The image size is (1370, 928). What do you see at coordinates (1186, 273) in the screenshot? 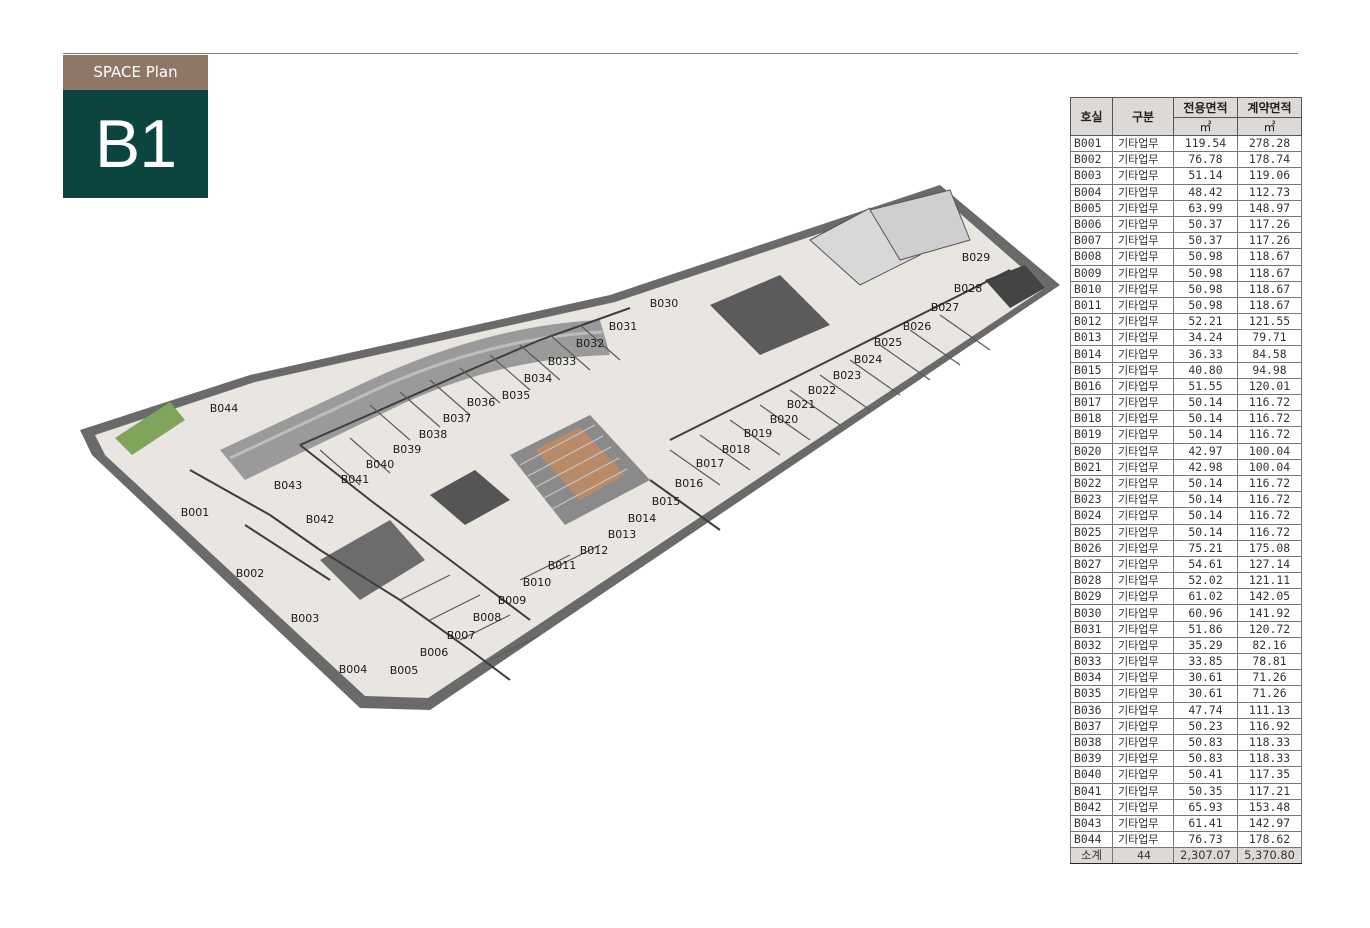
I see `table-row: B009 기타업무 50.98 118.67` at bounding box center [1186, 273].